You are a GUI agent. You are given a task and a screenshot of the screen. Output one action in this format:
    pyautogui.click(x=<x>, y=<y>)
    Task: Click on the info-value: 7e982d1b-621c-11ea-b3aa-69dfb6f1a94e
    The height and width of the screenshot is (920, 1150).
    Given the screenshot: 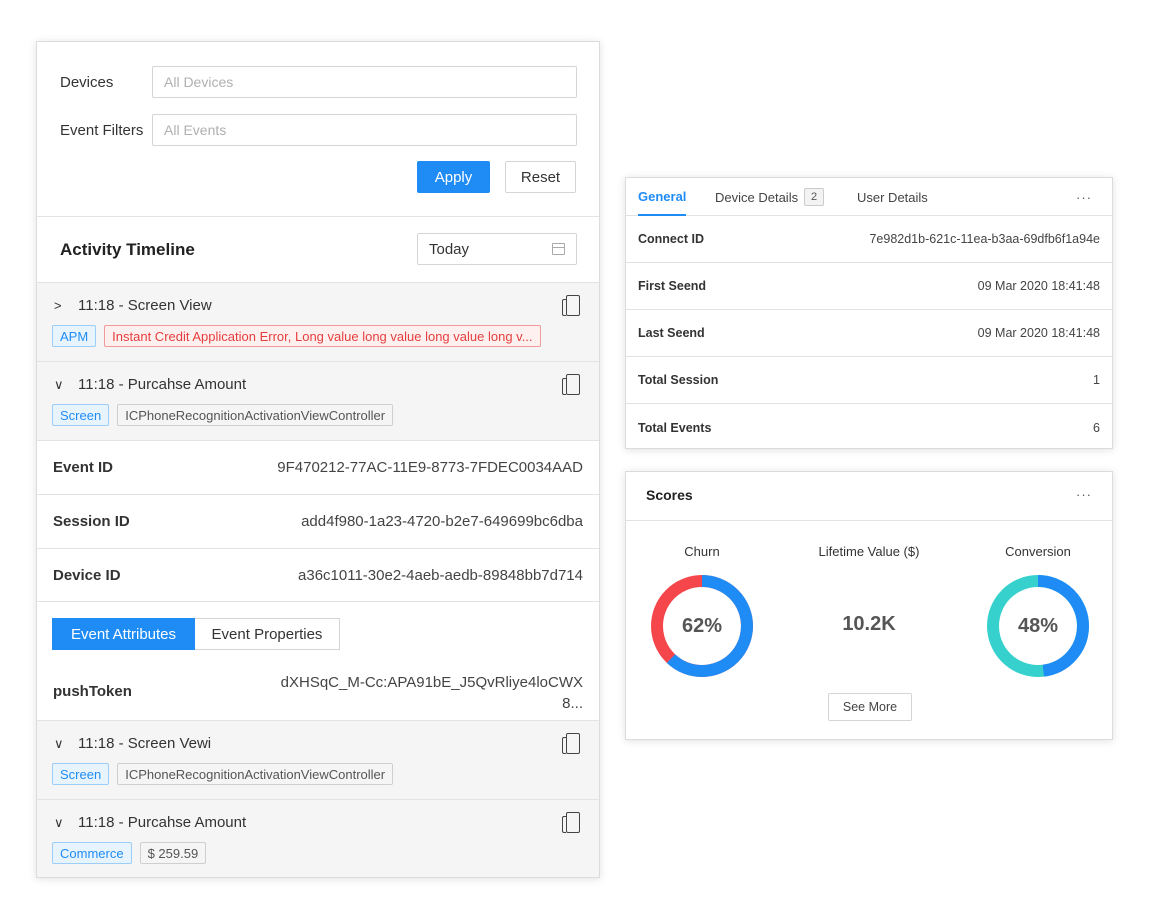 What is the action you would take?
    pyautogui.click(x=984, y=239)
    